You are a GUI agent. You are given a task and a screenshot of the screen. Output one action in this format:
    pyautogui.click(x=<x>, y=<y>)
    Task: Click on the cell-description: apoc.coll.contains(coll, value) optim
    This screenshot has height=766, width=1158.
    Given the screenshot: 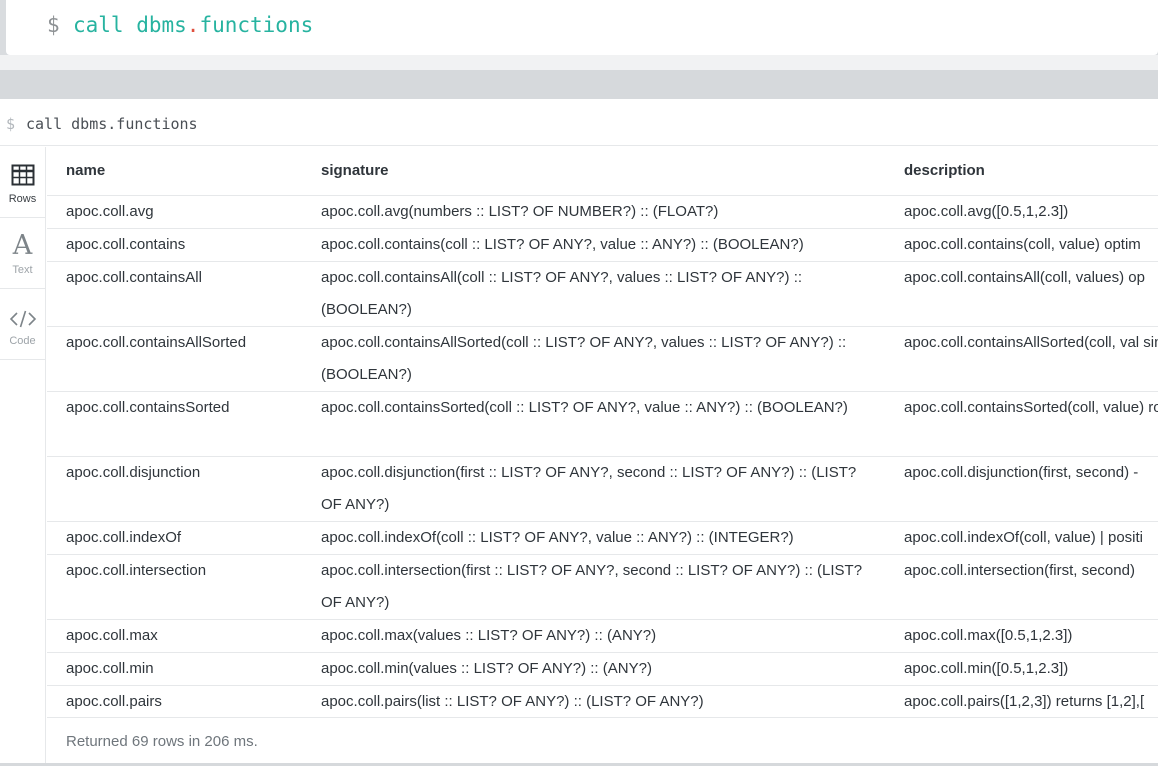 What is the action you would take?
    pyautogui.click(x=1021, y=245)
    